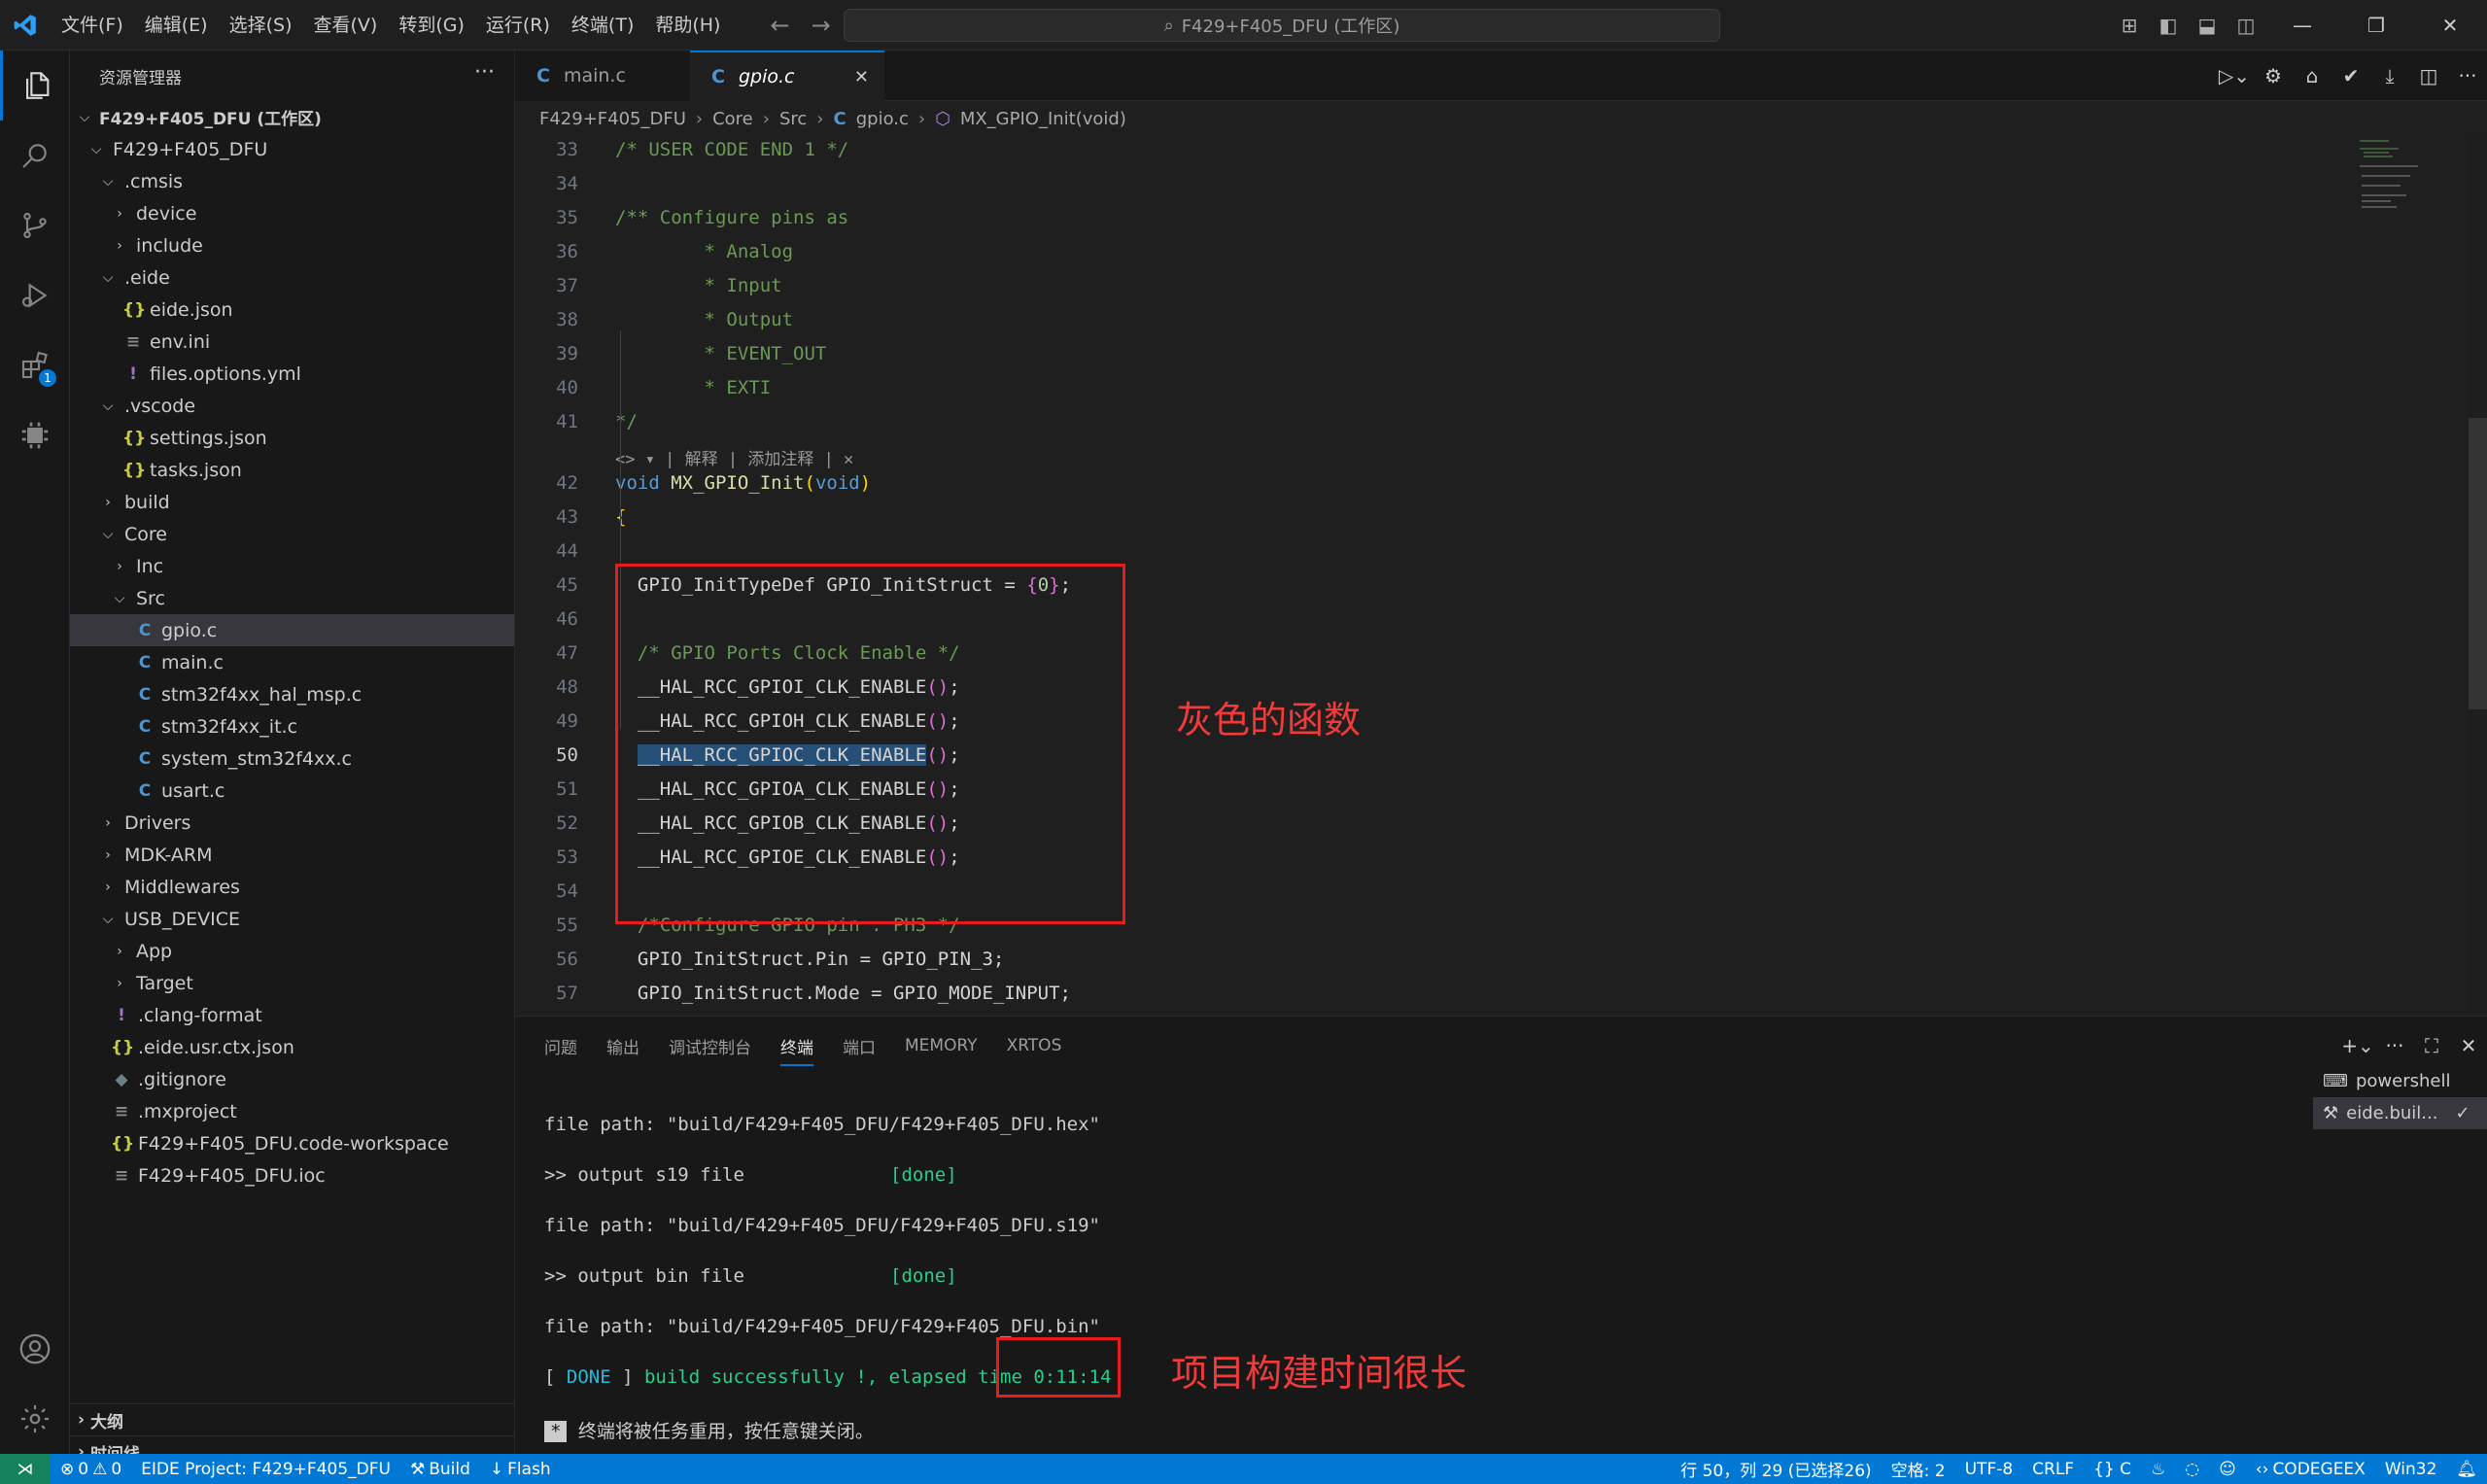 The height and width of the screenshot is (1484, 2487). Describe the element at coordinates (292, 245) in the screenshot. I see `tree-folder: › include` at that location.